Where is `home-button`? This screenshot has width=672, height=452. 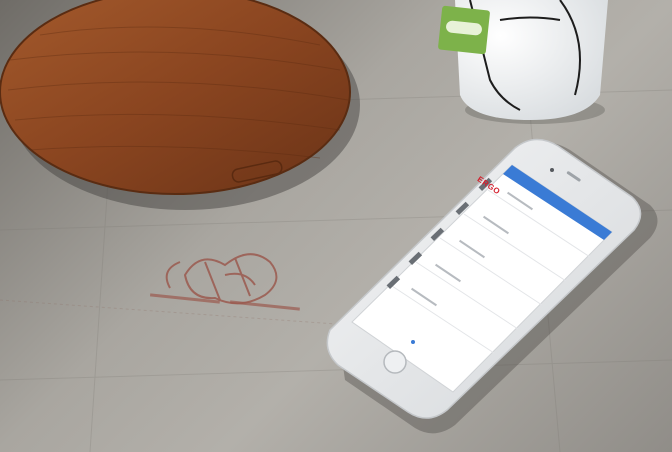
home-button is located at coordinates (395, 362).